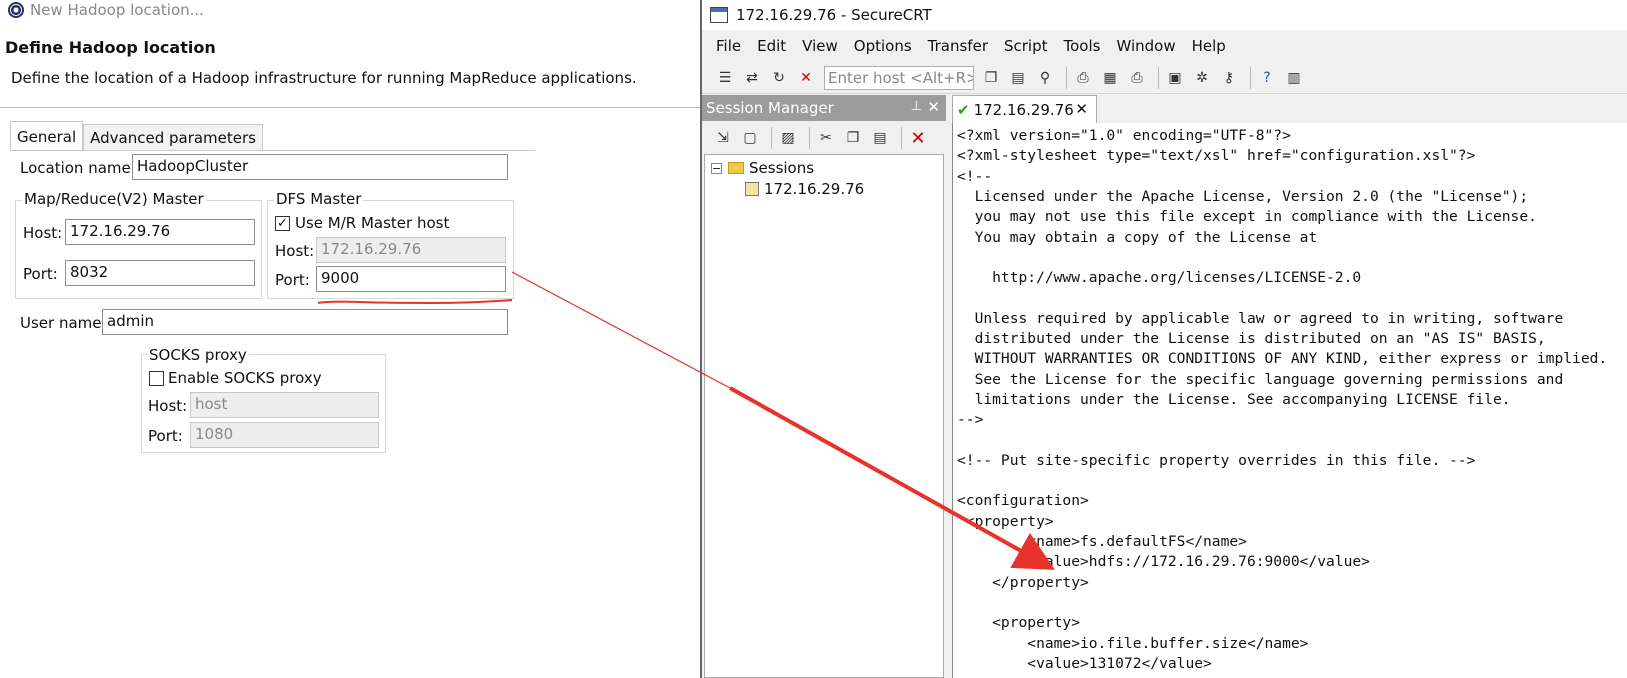 Image resolution: width=1627 pixels, height=678 pixels. I want to click on menu-window: Window, so click(1145, 46).